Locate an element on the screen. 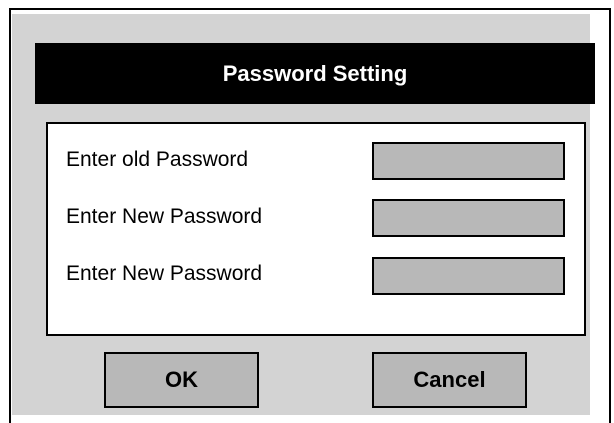 The width and height of the screenshot is (614, 423). confirm-password-field is located at coordinates (468, 276).